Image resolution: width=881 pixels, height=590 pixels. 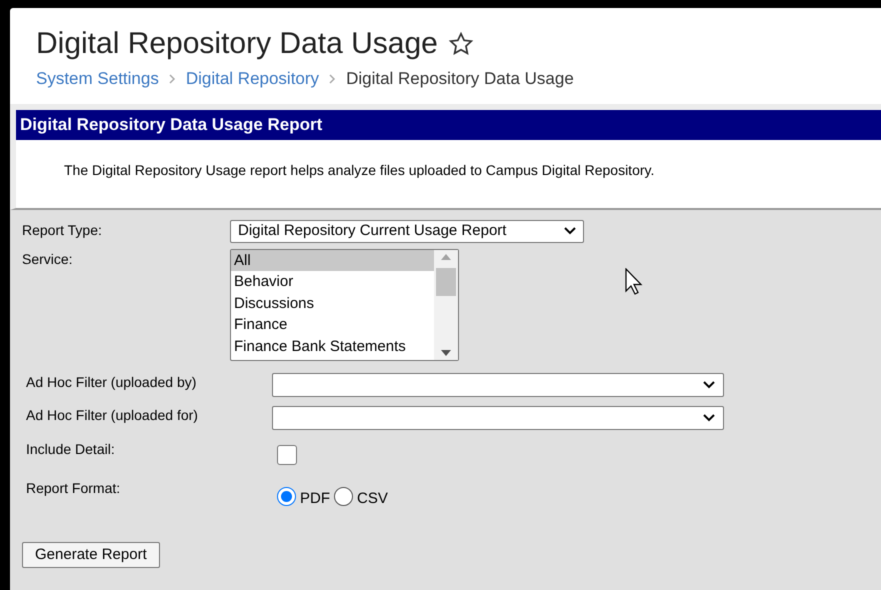 I want to click on list-option: Finance Bank Statements, so click(x=332, y=347).